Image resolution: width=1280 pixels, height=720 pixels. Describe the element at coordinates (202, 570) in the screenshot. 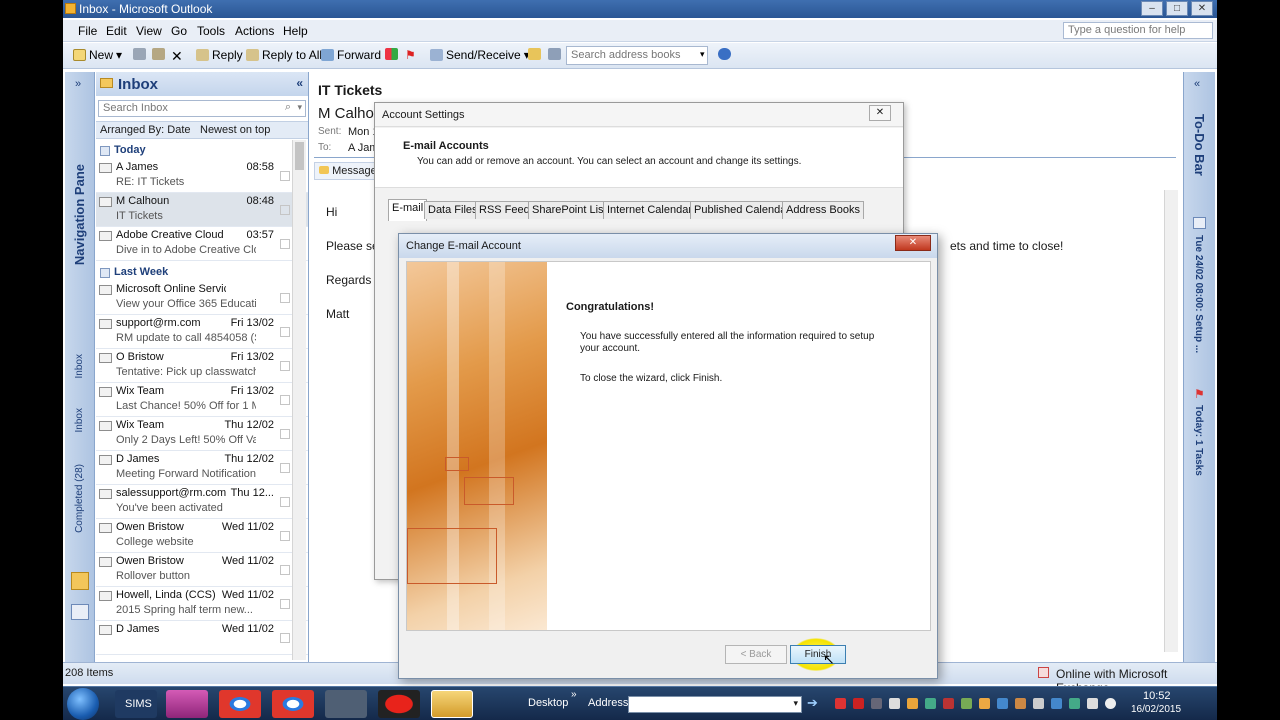

I see `message-row: Owen Bristow Wed 11/02 Rollover button` at that location.